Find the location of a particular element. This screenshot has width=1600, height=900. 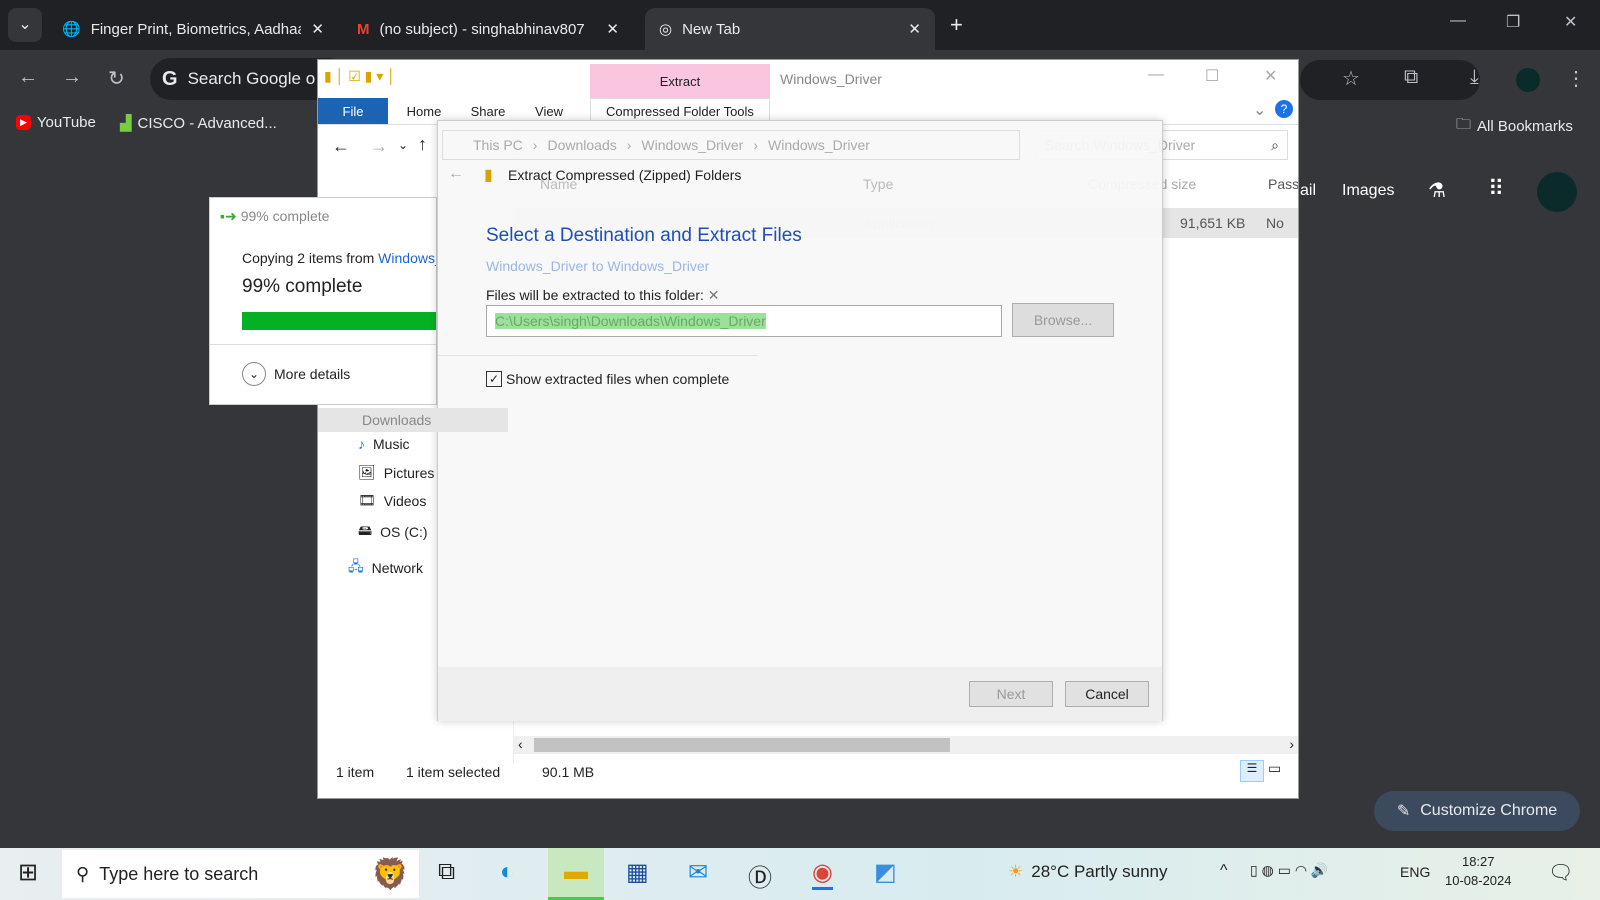

dell-icon: Ⓓ is located at coordinates (760, 875).